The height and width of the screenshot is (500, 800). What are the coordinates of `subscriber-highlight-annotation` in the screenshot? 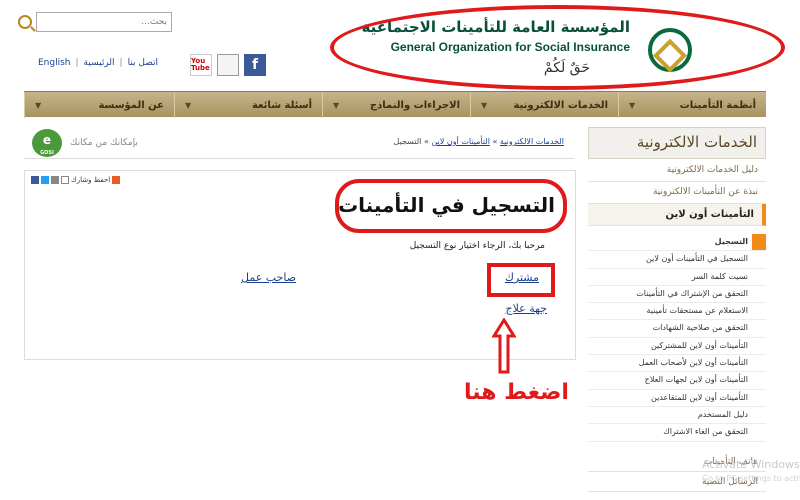 It's located at (521, 280).